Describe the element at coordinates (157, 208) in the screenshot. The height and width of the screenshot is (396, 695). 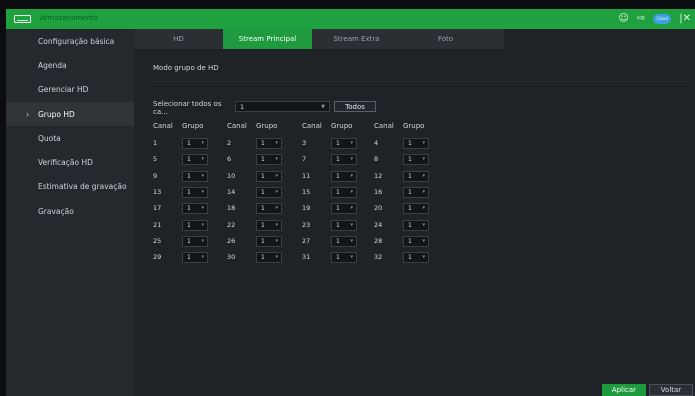
I see `channel-number: 17` at that location.